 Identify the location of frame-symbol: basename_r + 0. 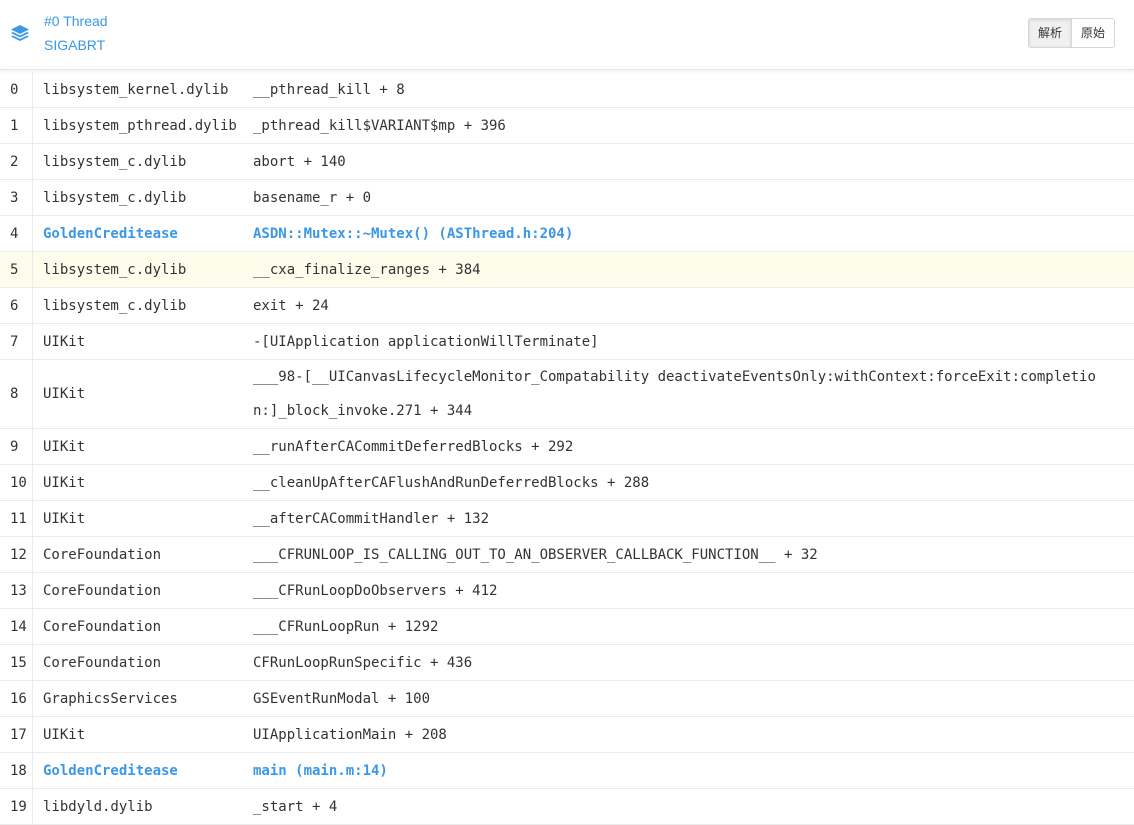
(312, 197).